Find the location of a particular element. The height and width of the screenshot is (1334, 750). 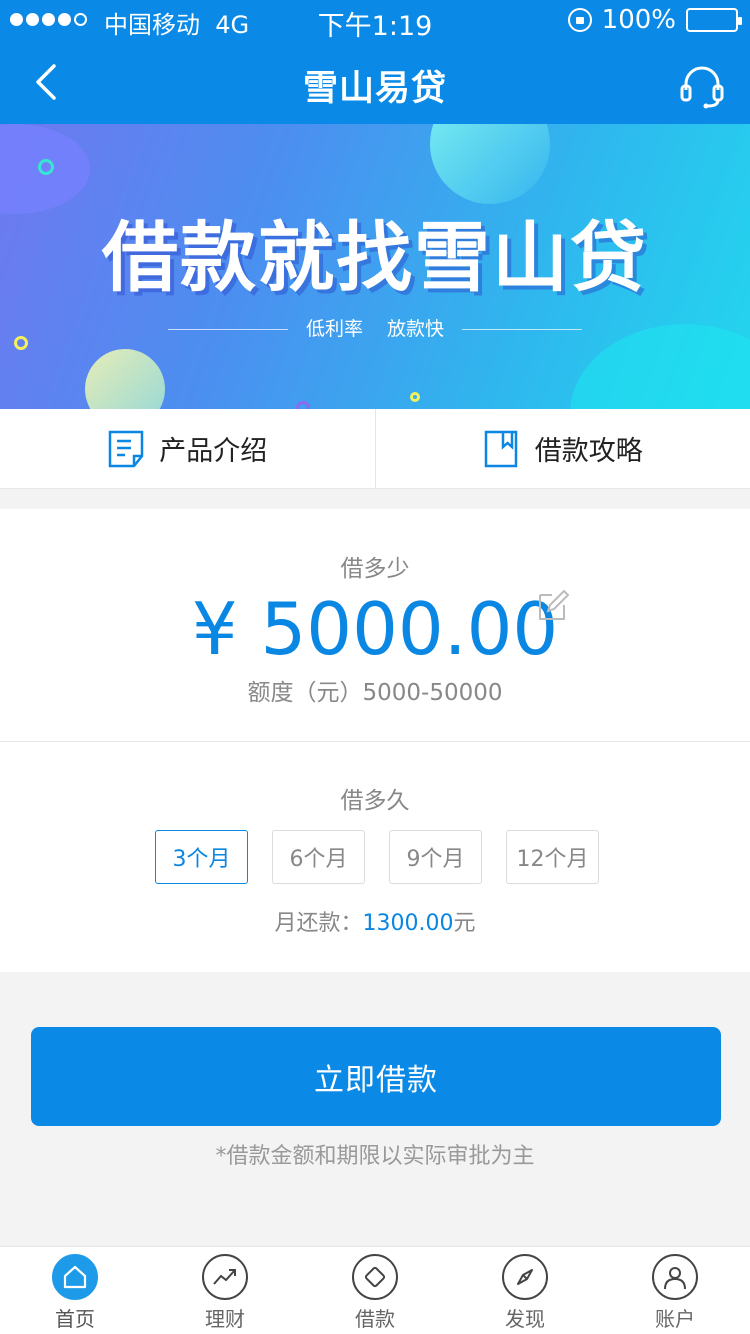

tab-account-label: 账户 is located at coordinates (675, 1319).